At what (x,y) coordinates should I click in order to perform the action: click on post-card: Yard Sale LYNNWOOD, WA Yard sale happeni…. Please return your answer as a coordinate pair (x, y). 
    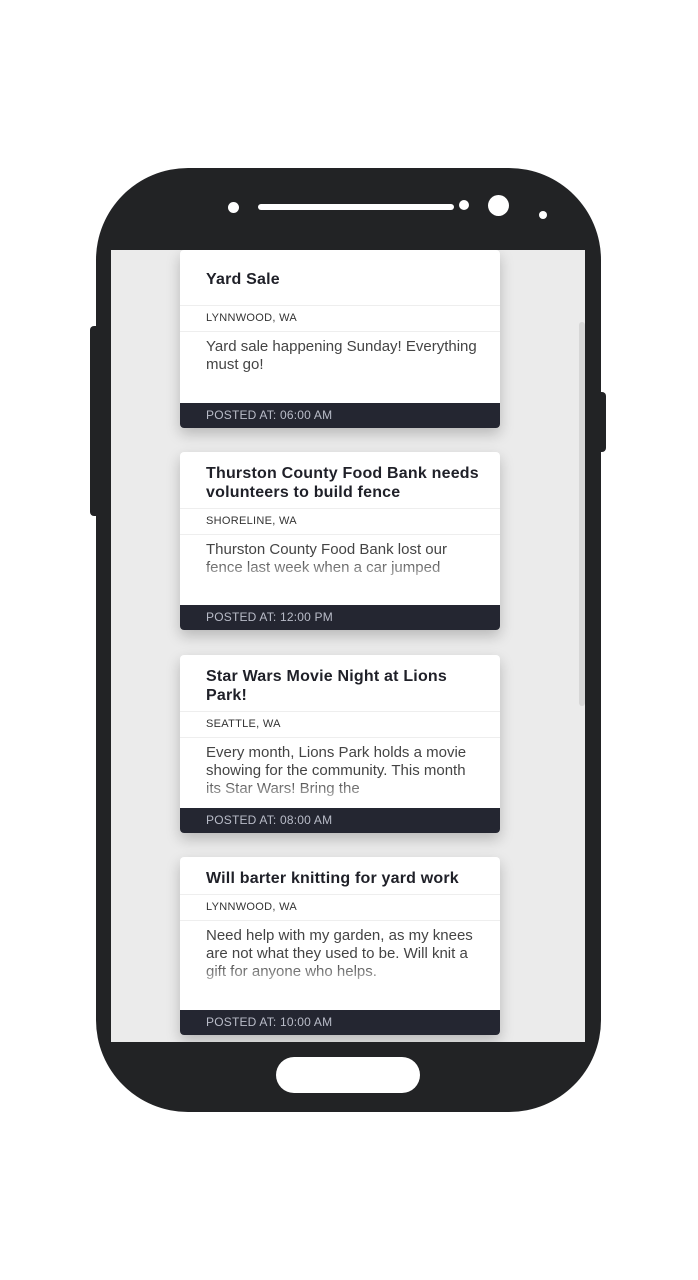
    Looking at the image, I should click on (340, 339).